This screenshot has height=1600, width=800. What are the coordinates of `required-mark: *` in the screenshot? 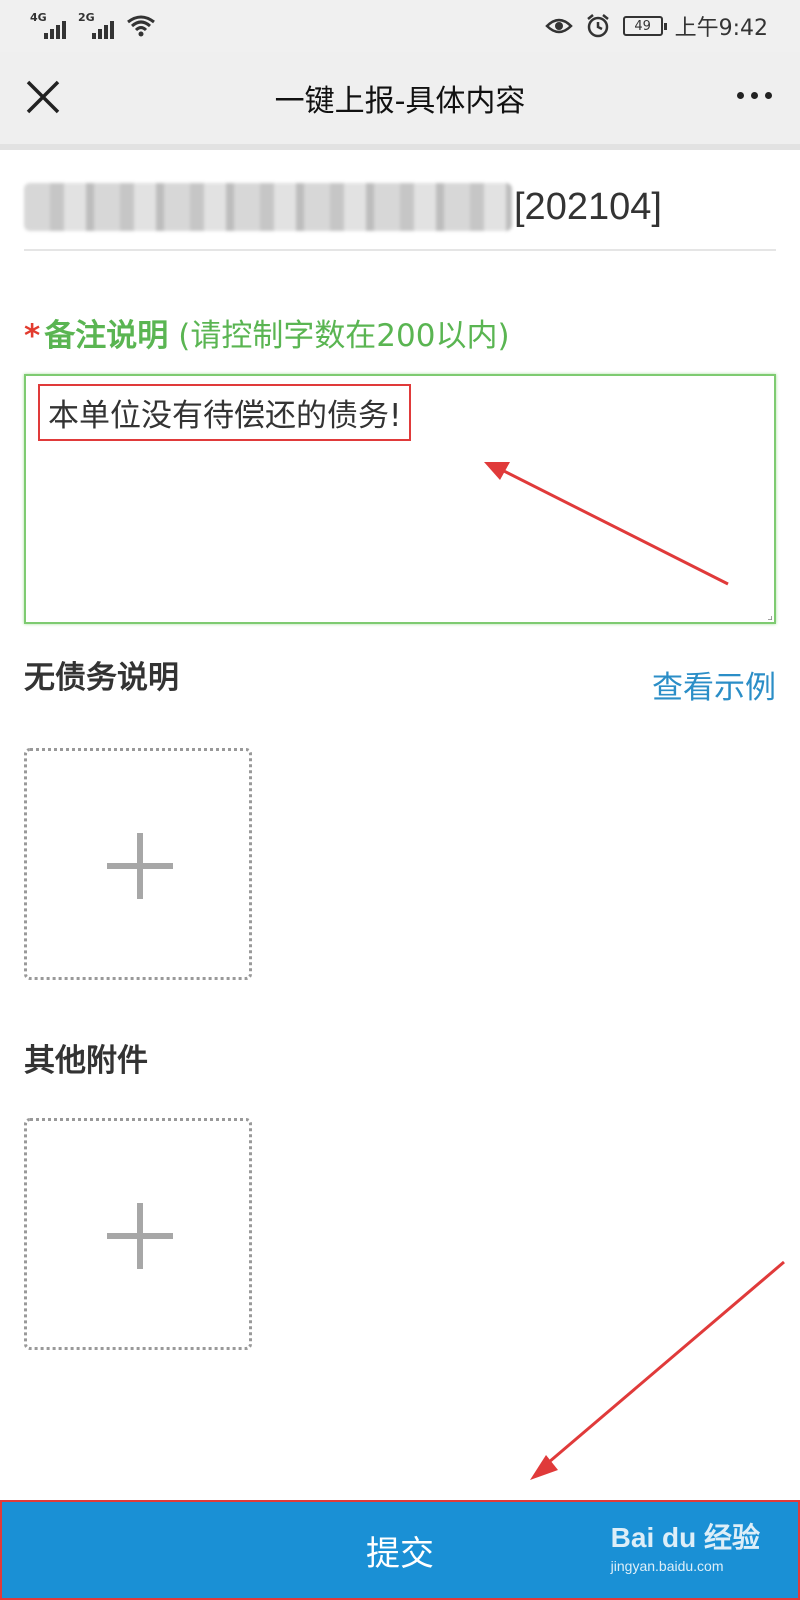 It's located at (32, 336).